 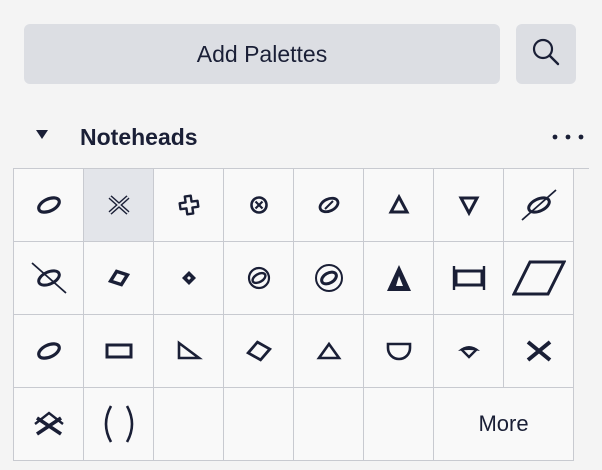 I want to click on add-palettes-button: Add Palettes, so click(x=262, y=54).